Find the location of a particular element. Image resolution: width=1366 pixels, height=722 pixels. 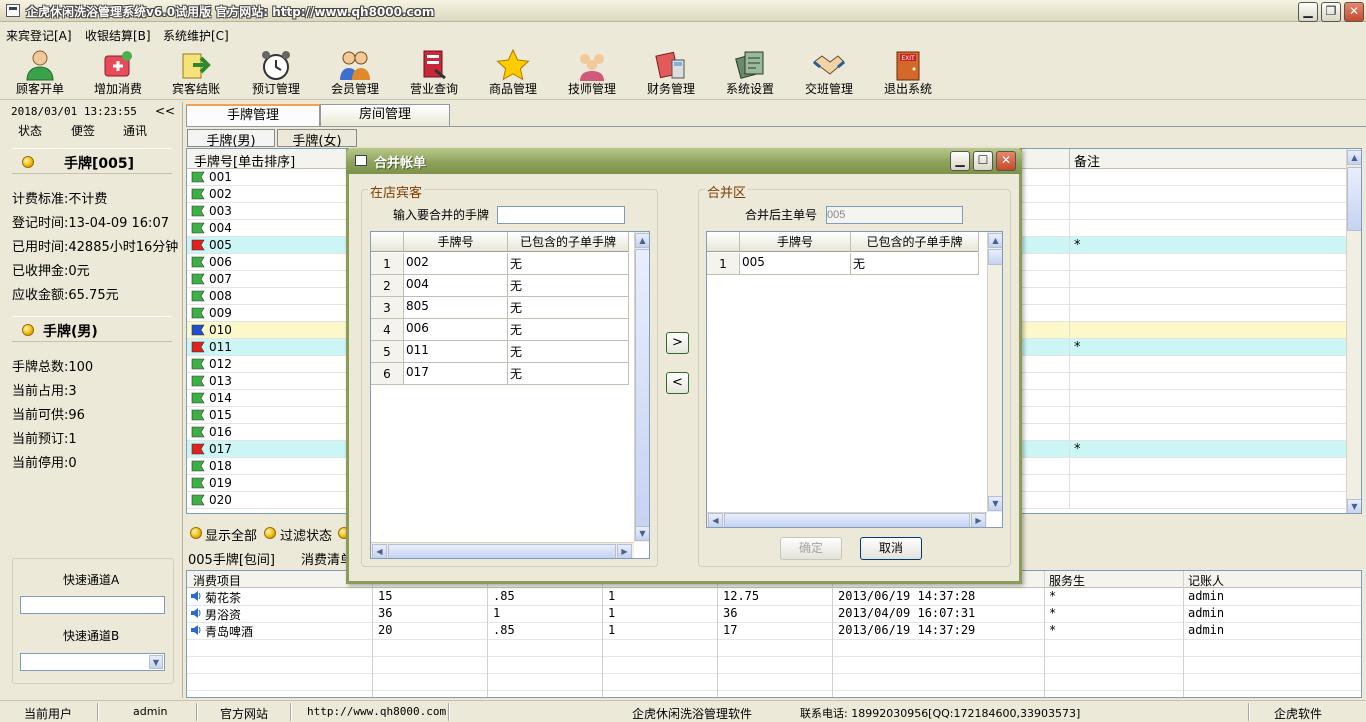

toolbar-add-consumption-button: 增加消费 is located at coordinates (118, 72).